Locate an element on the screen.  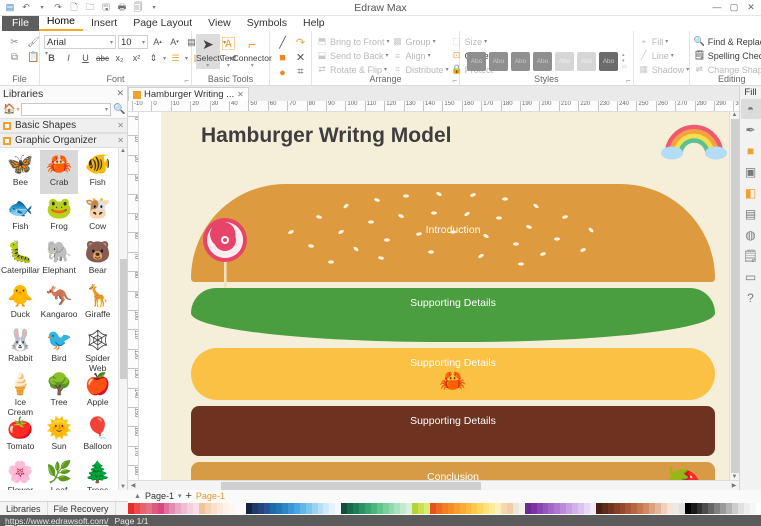
paste-icon: 📋 is located at coordinates (33, 57).